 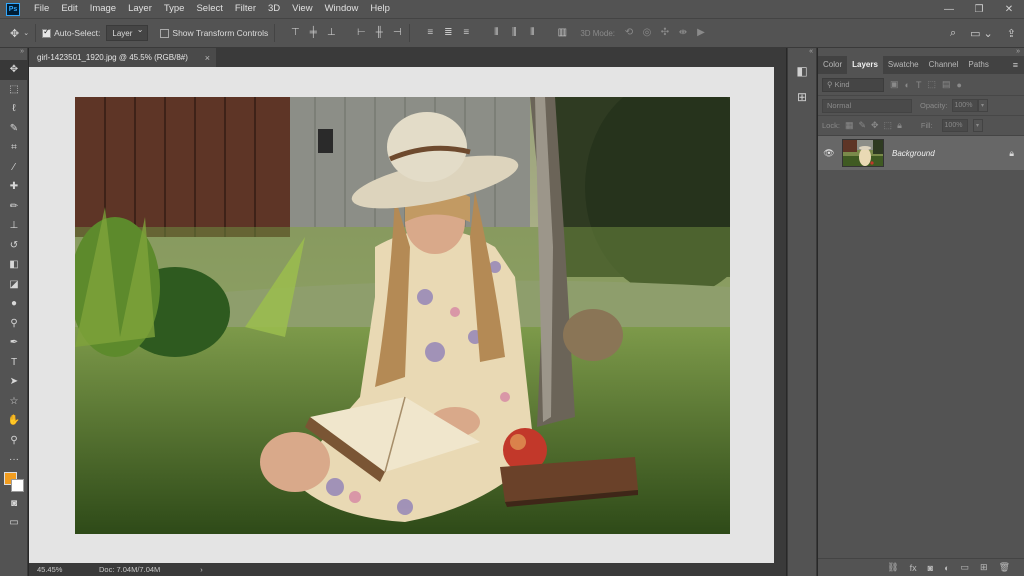 I want to click on 3d-scale-icon: ▶, so click(x=701, y=33).